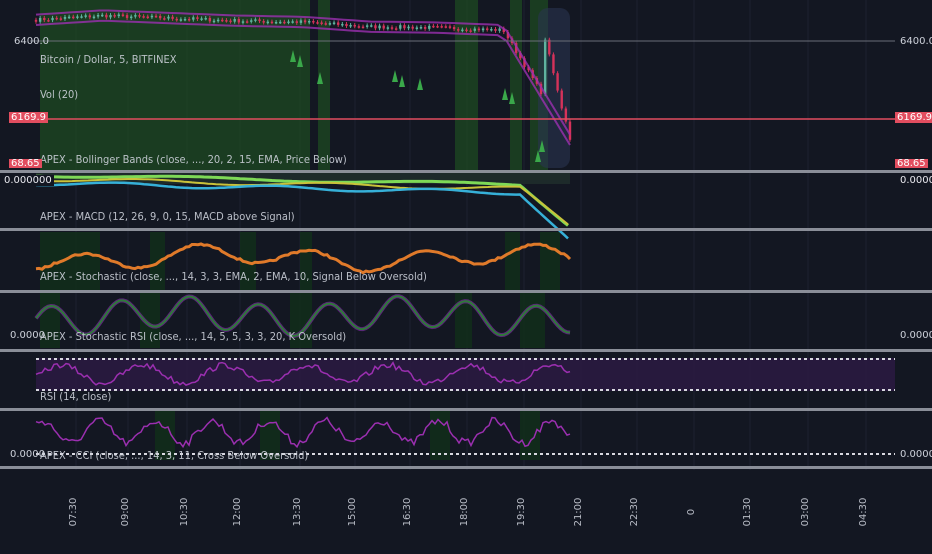 This screenshot has width=932, height=554. Describe the element at coordinates (28, 117) in the screenshot. I see `last-price-tag-left: 6169.9` at that location.